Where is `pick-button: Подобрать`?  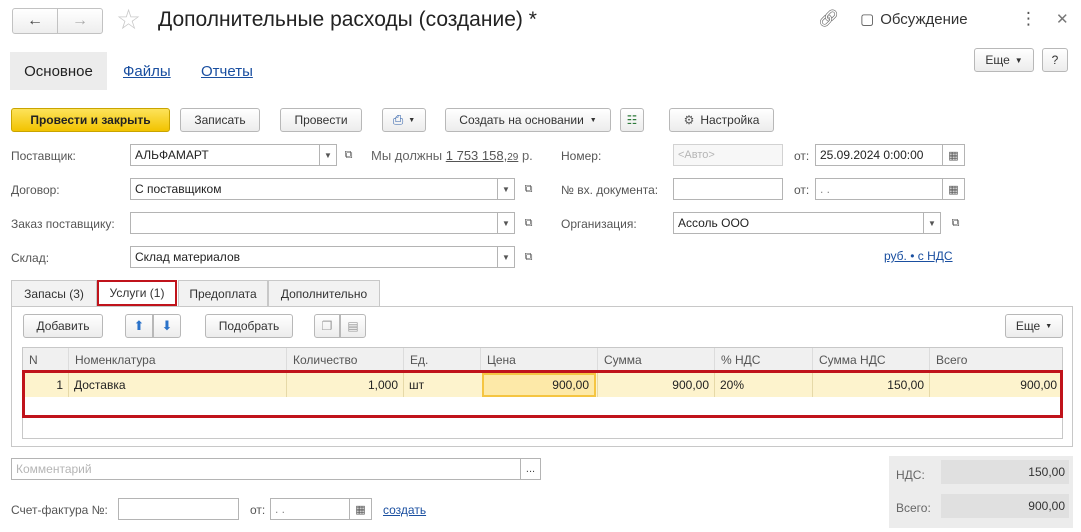
pick-button: Подобрать is located at coordinates (249, 326).